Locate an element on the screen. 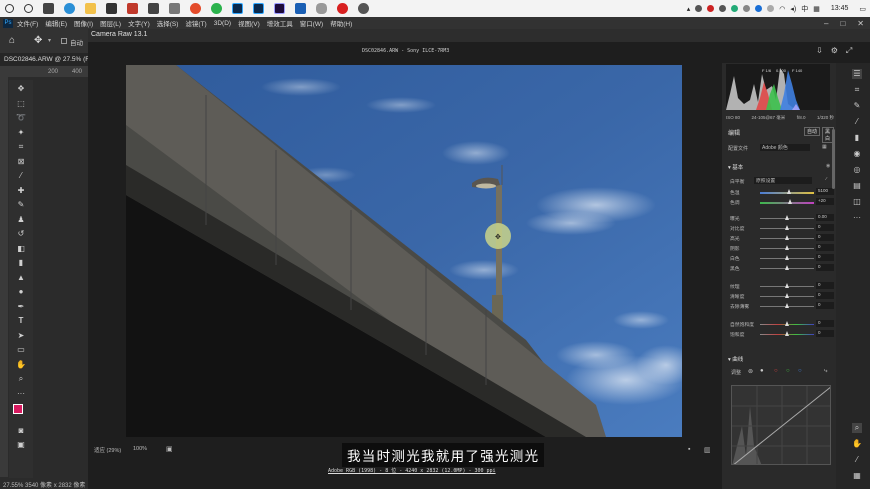 This screenshot has width=870, height=489. more-icon: ··· is located at coordinates (857, 218).